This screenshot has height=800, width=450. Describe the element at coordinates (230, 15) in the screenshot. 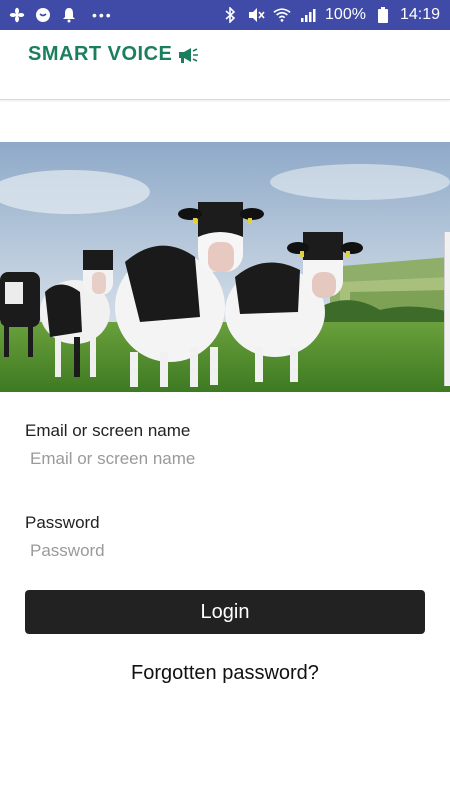

I see `bluetooth-icon` at that location.